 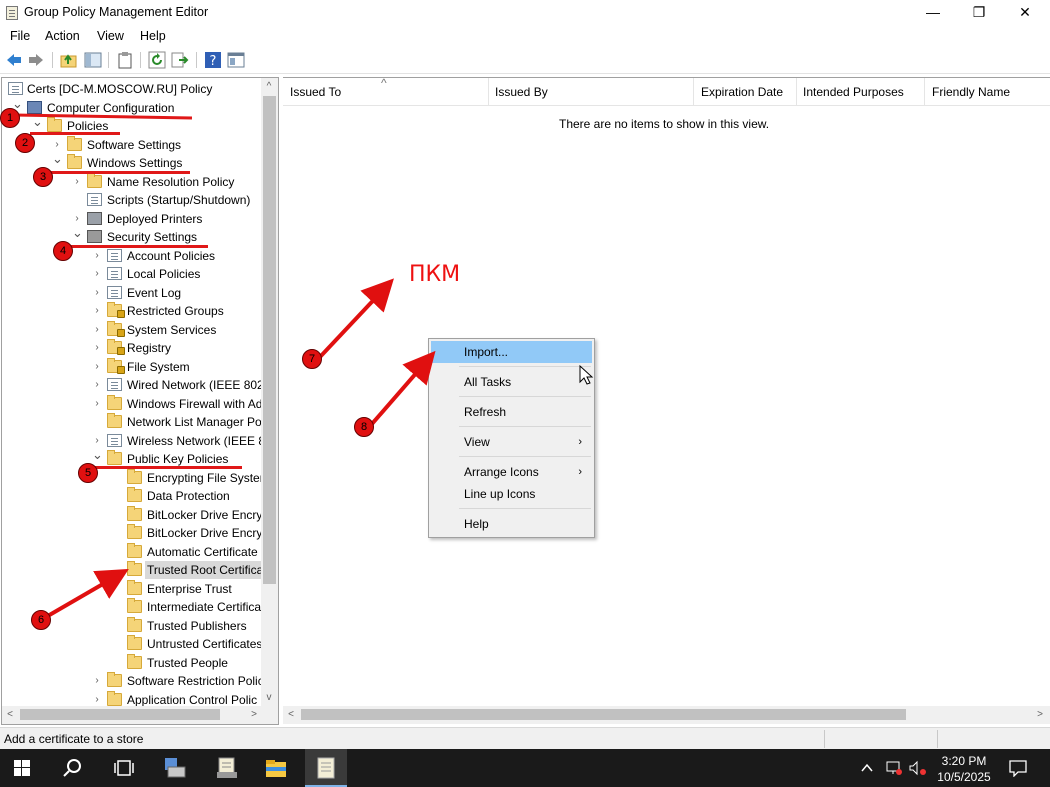 What do you see at coordinates (918, 768) in the screenshot?
I see `volume-muted-icon` at bounding box center [918, 768].